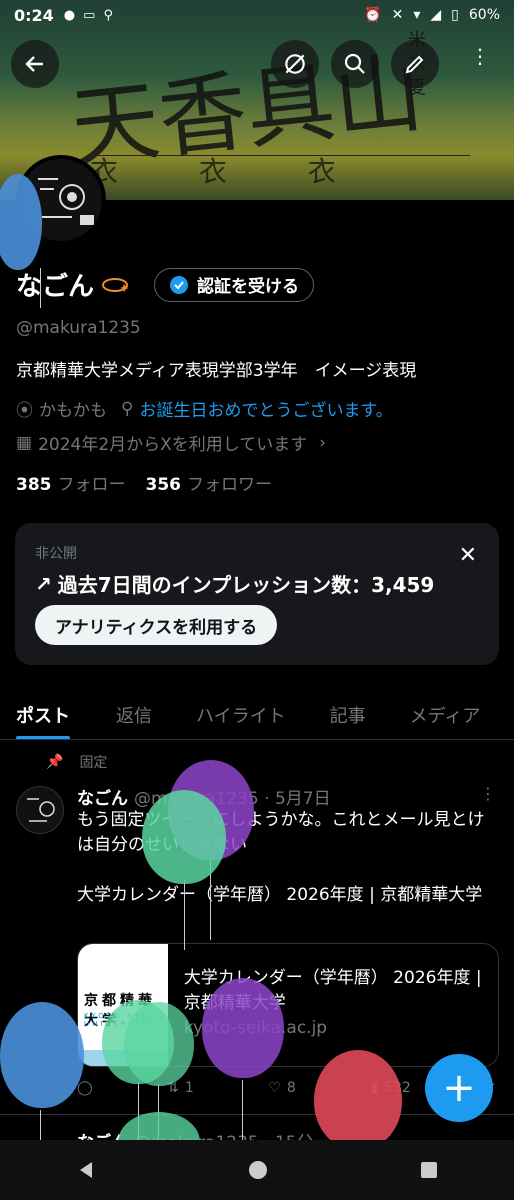  What do you see at coordinates (373, 15) in the screenshot?
I see `alarm-icon: ⏰` at bounding box center [373, 15].